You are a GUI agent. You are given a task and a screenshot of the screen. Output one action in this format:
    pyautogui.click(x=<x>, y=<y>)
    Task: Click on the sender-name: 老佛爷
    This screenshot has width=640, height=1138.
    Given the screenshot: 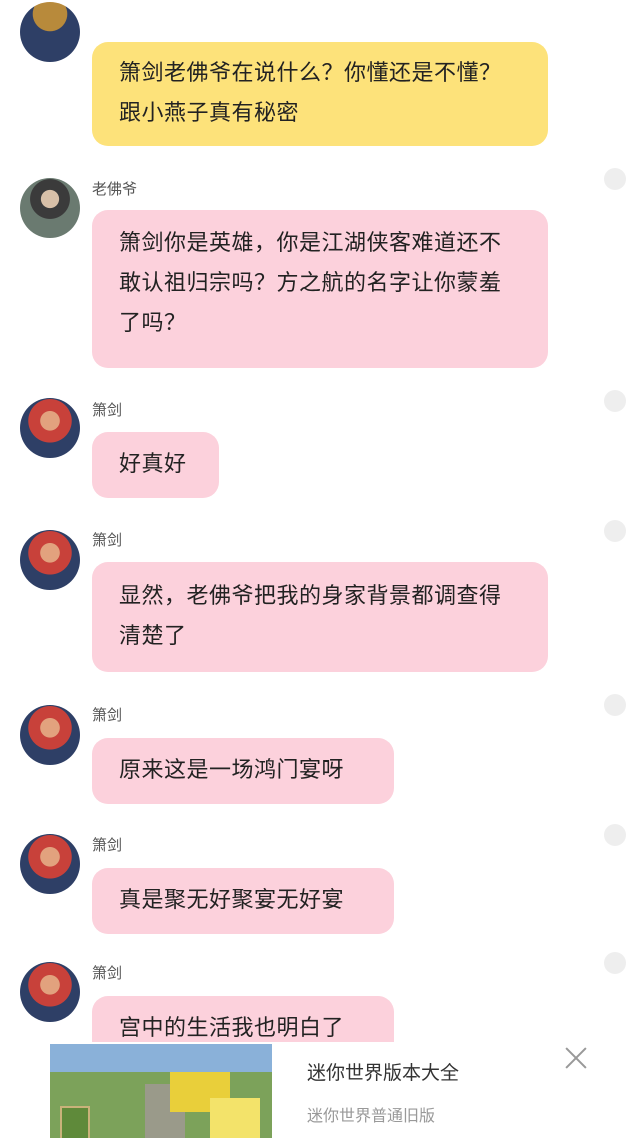 What is the action you would take?
    pyautogui.click(x=115, y=189)
    